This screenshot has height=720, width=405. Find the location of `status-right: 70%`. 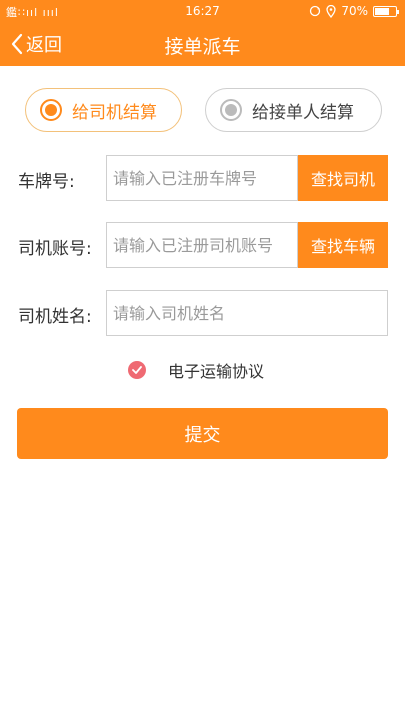

status-right: 70% is located at coordinates (354, 11).